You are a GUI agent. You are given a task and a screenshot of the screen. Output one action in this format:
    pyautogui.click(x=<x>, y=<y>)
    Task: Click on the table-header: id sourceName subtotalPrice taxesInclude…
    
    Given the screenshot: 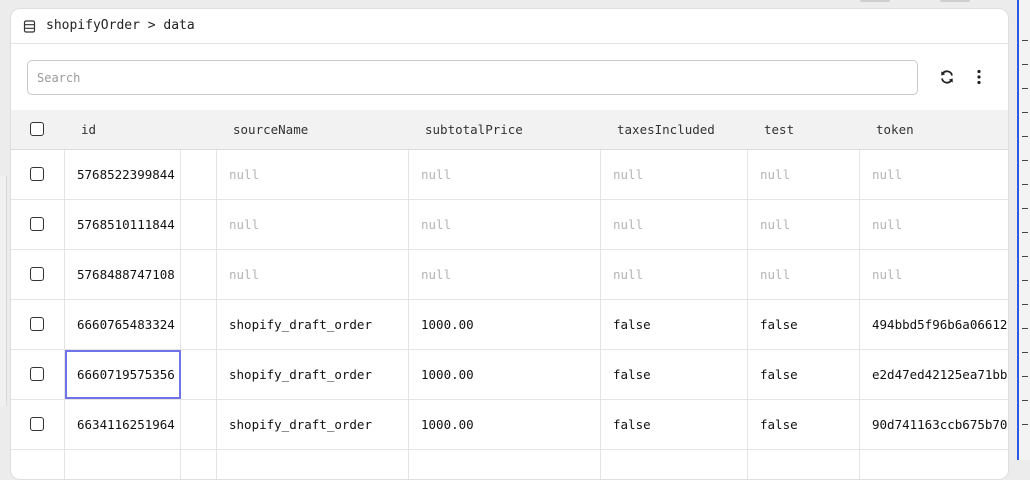 What is the action you would take?
    pyautogui.click(x=509, y=130)
    